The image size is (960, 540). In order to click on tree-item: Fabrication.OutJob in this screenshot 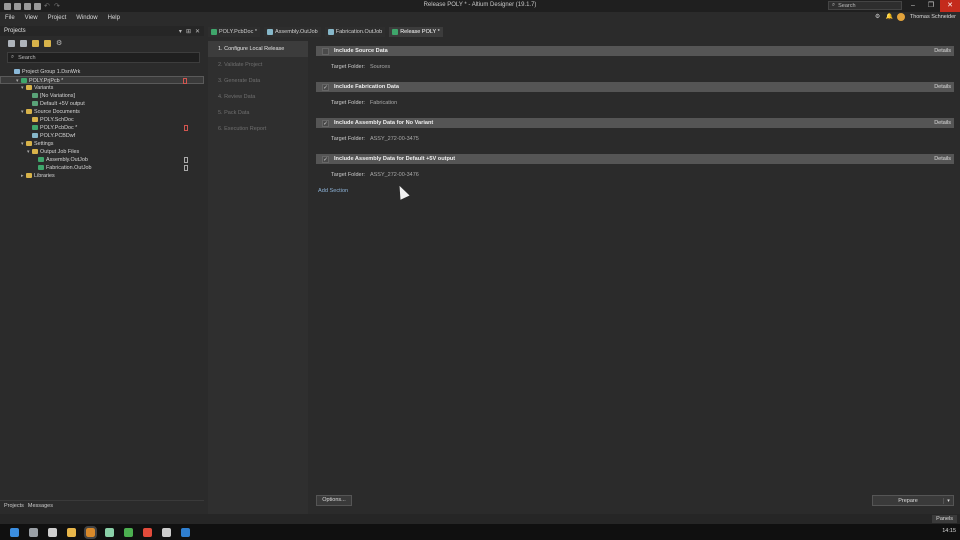, I will do `click(102, 168)`.